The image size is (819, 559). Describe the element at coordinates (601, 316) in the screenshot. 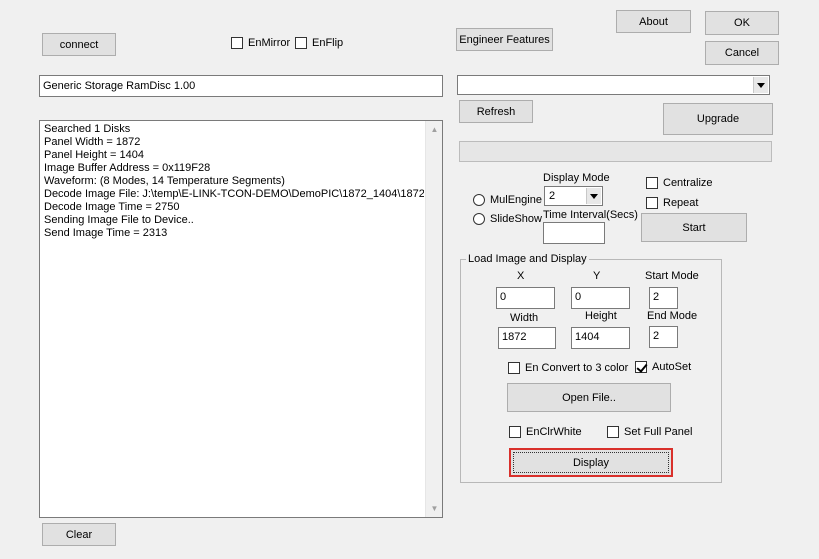

I see `height-label: Height` at that location.